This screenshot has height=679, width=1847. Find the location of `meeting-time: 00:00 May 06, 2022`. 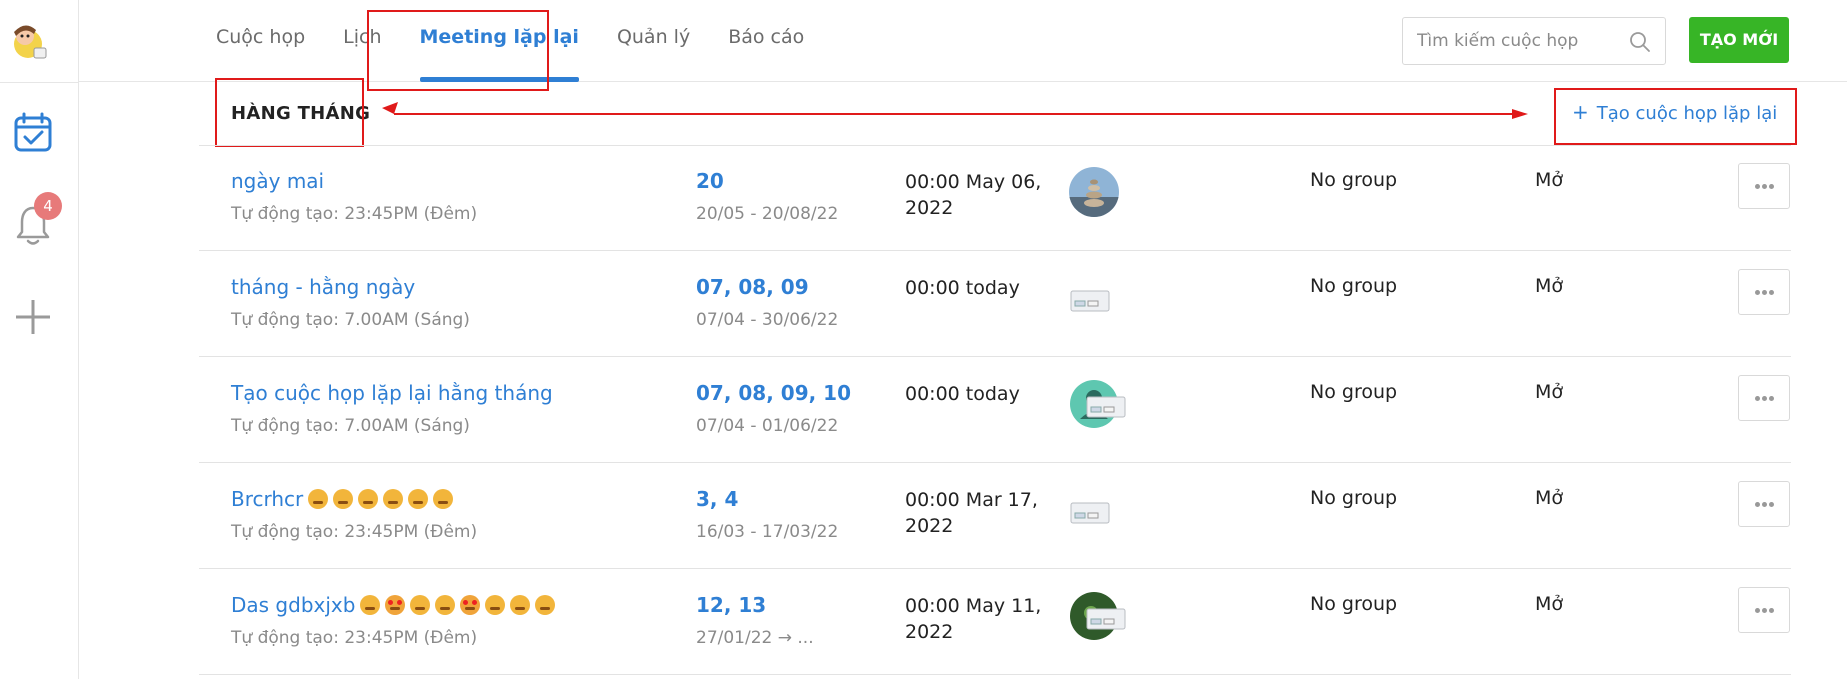

meeting-time: 00:00 May 06, 2022 is located at coordinates (973, 195).